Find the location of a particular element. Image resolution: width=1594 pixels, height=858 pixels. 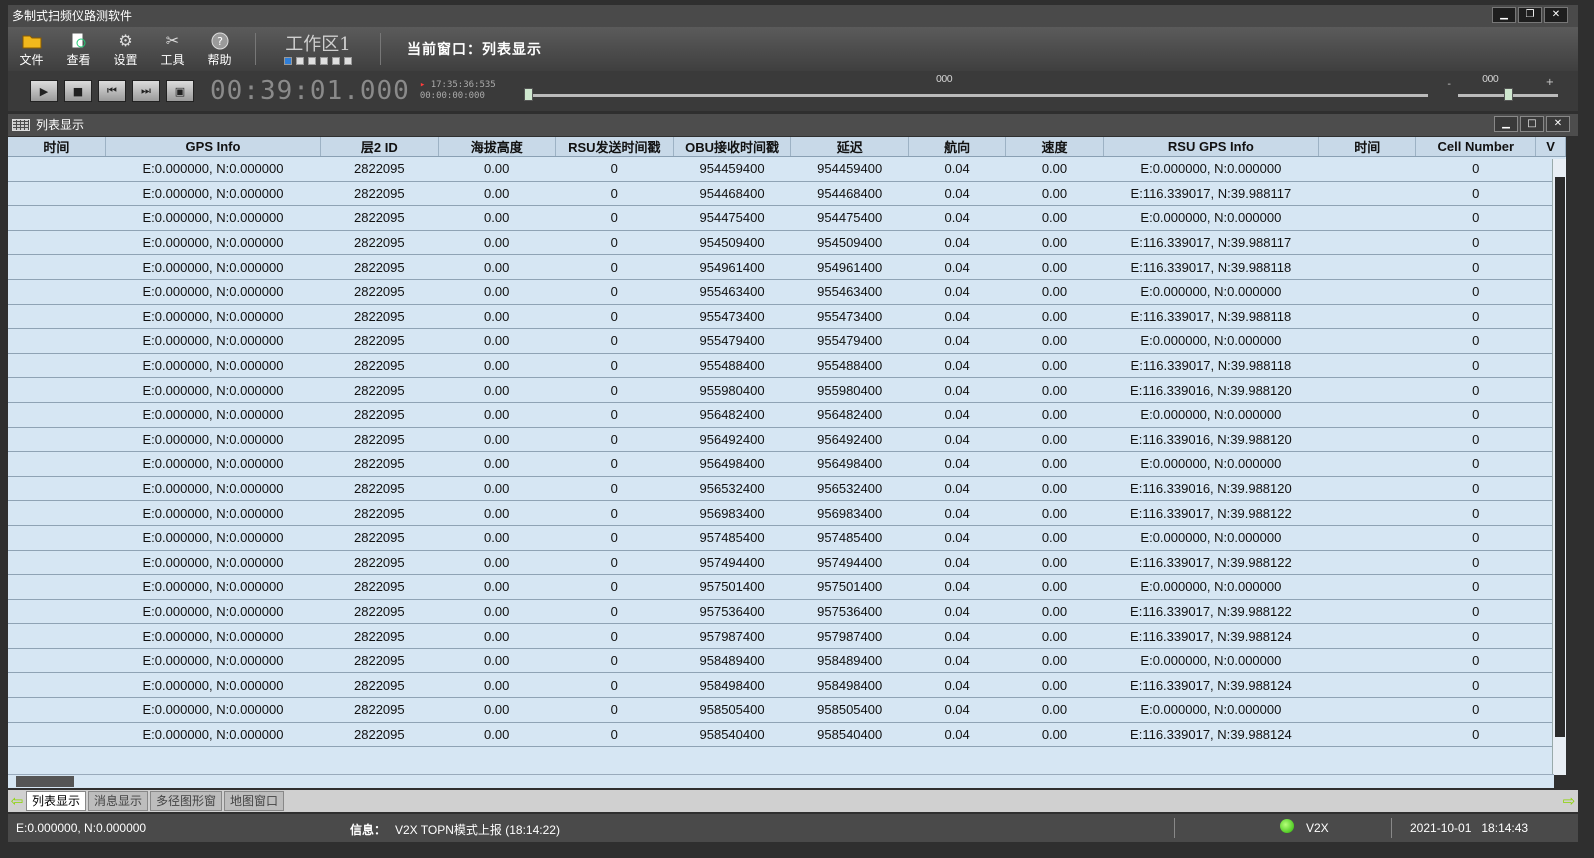

tab-scroll-left-icon: ⇦ is located at coordinates (17, 801).